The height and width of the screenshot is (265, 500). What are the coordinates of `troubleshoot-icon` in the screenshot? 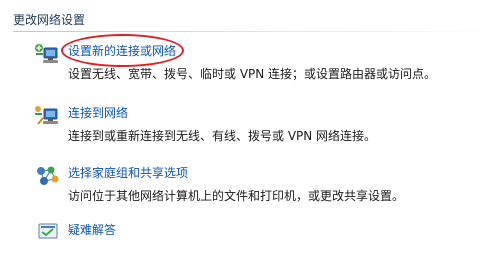 It's located at (47, 233).